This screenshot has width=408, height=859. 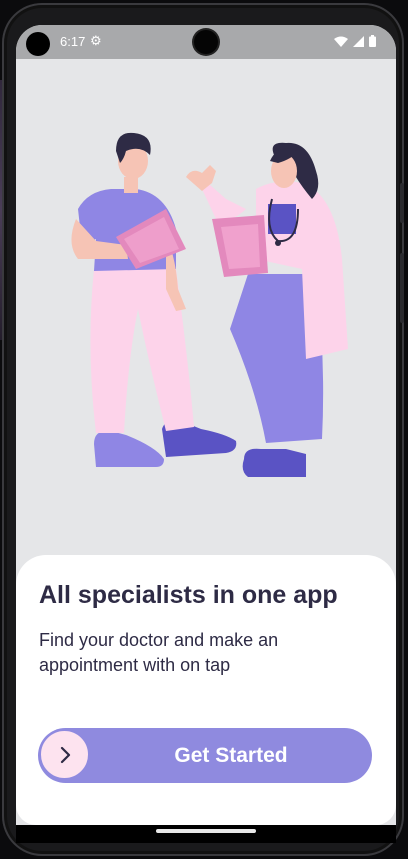 I want to click on get-started-label: Get Started, so click(x=231, y=755).